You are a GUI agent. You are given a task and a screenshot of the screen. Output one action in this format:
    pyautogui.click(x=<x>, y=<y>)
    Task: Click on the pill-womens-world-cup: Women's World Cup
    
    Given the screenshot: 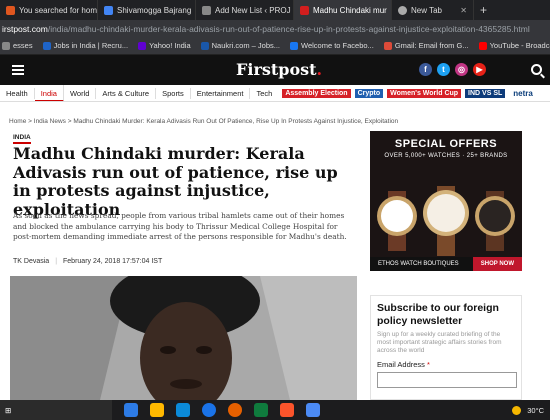 What is the action you would take?
    pyautogui.click(x=424, y=93)
    